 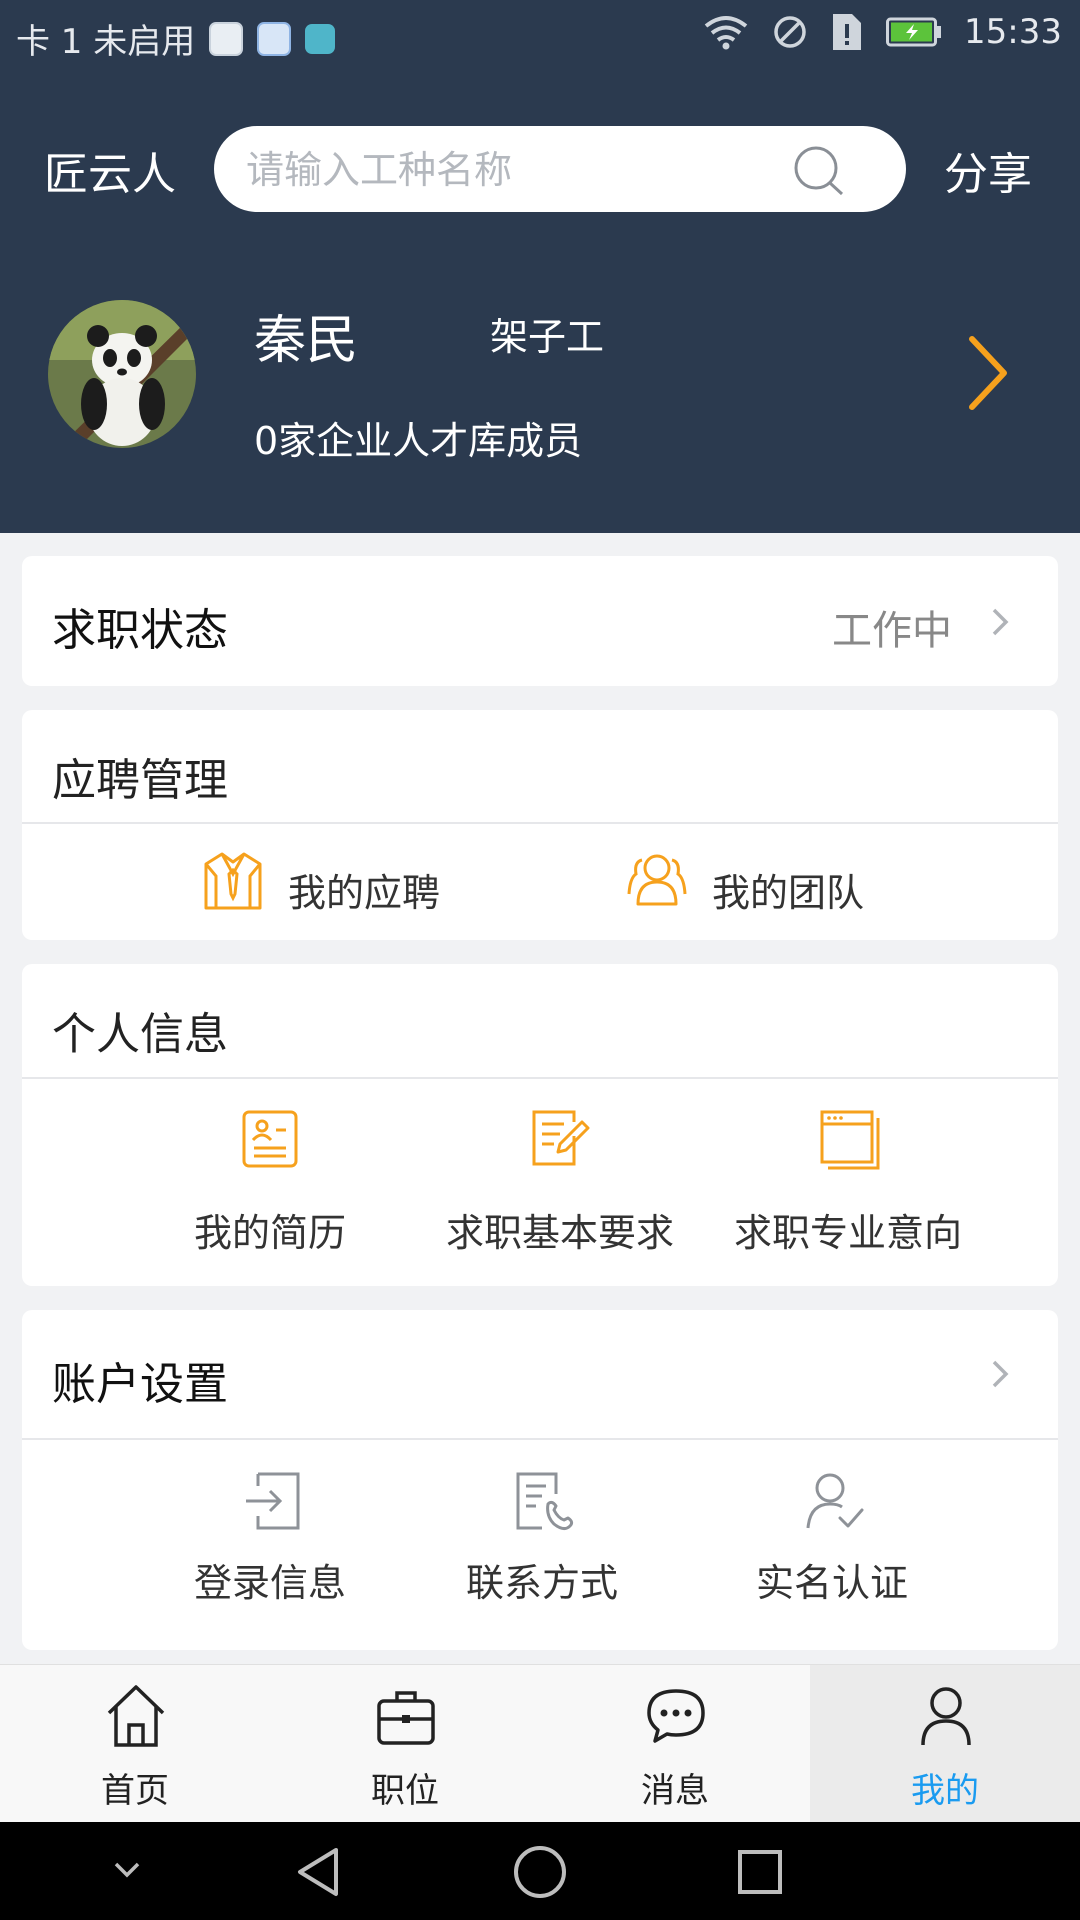 What do you see at coordinates (848, 1184) in the screenshot?
I see `job-intention-button: 求职专业意向` at bounding box center [848, 1184].